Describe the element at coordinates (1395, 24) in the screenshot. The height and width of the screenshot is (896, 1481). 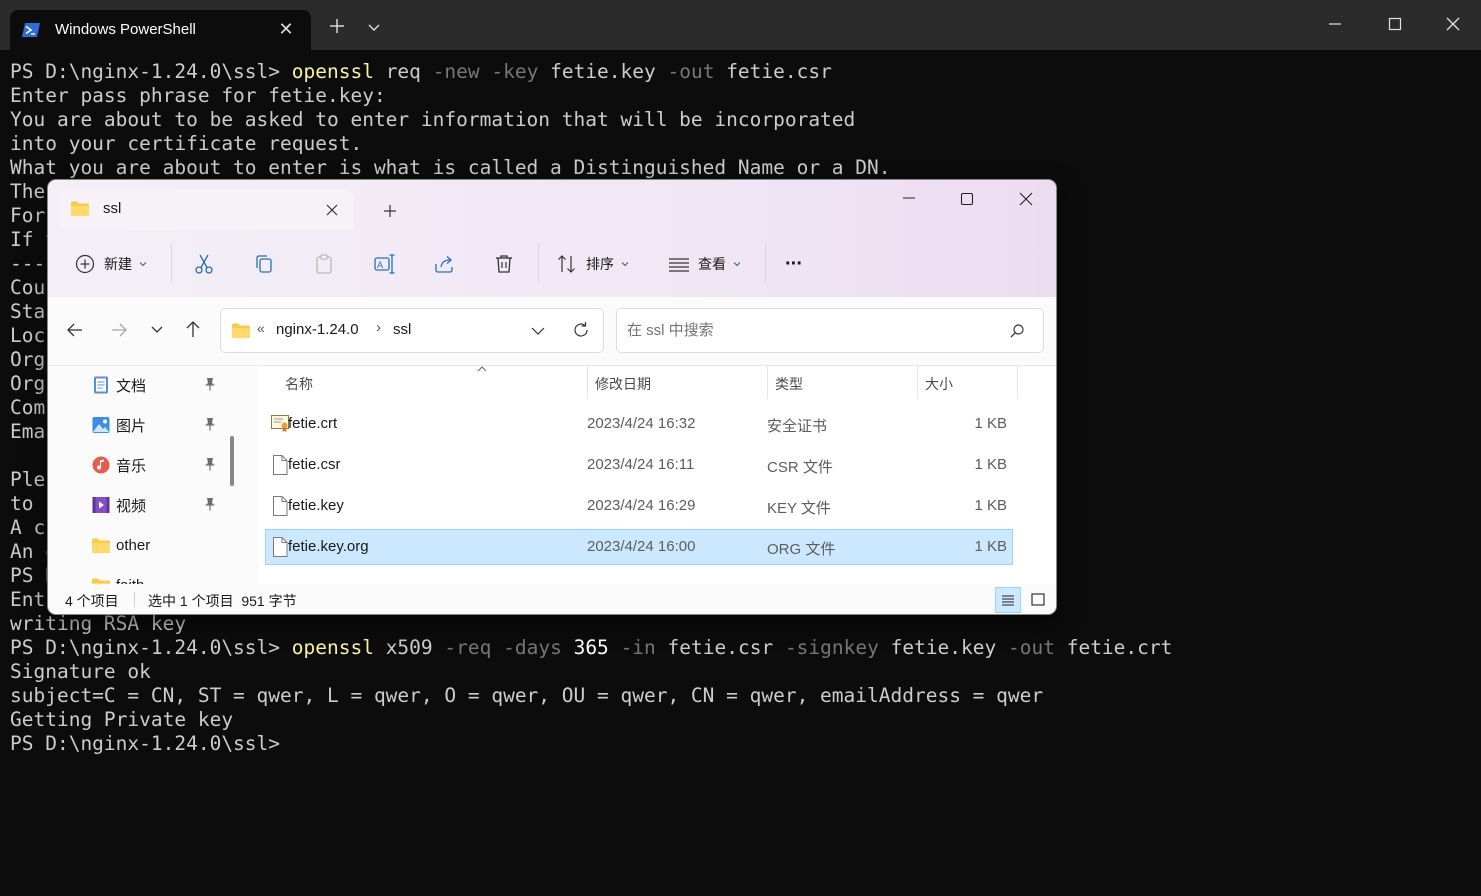
I see `maximize-icon` at that location.